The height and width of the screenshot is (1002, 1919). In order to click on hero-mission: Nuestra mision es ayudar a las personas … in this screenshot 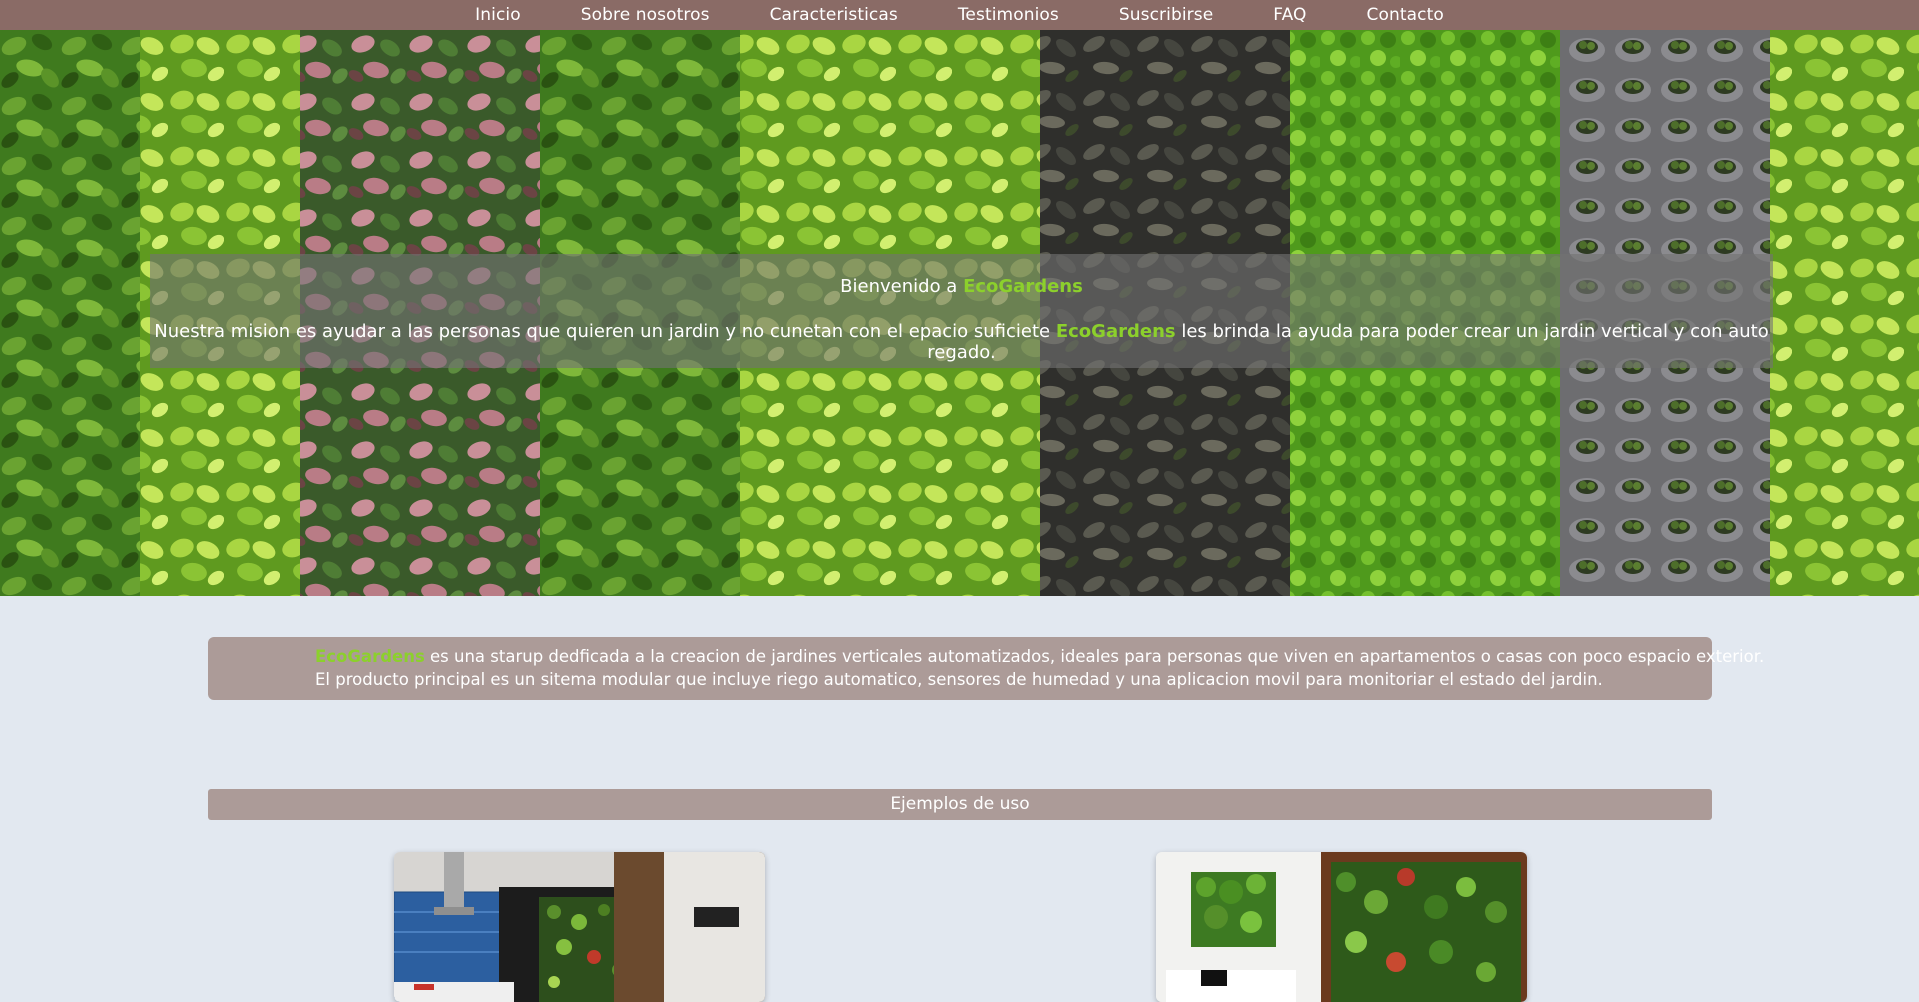, I will do `click(961, 342)`.